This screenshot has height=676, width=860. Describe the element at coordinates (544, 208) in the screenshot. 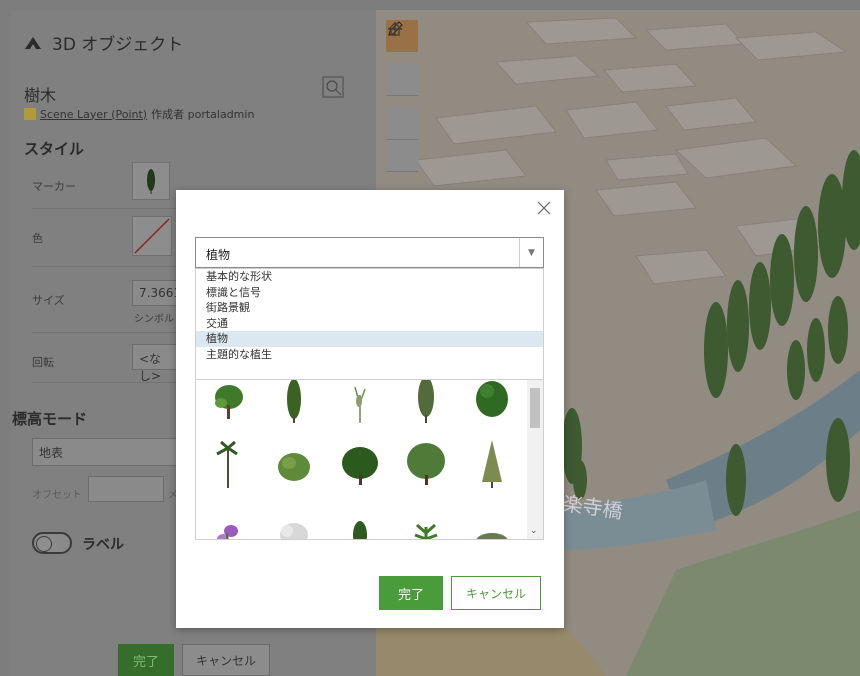

I see `close-icon` at that location.